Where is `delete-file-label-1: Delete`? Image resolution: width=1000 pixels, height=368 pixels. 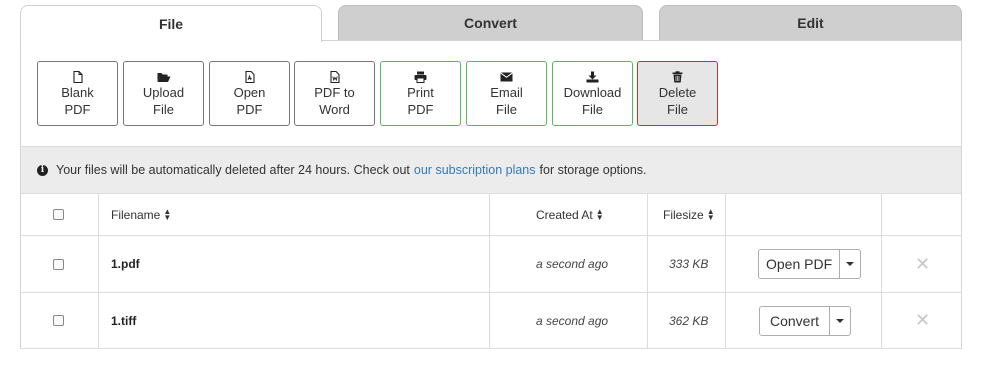 delete-file-label-1: Delete is located at coordinates (677, 92).